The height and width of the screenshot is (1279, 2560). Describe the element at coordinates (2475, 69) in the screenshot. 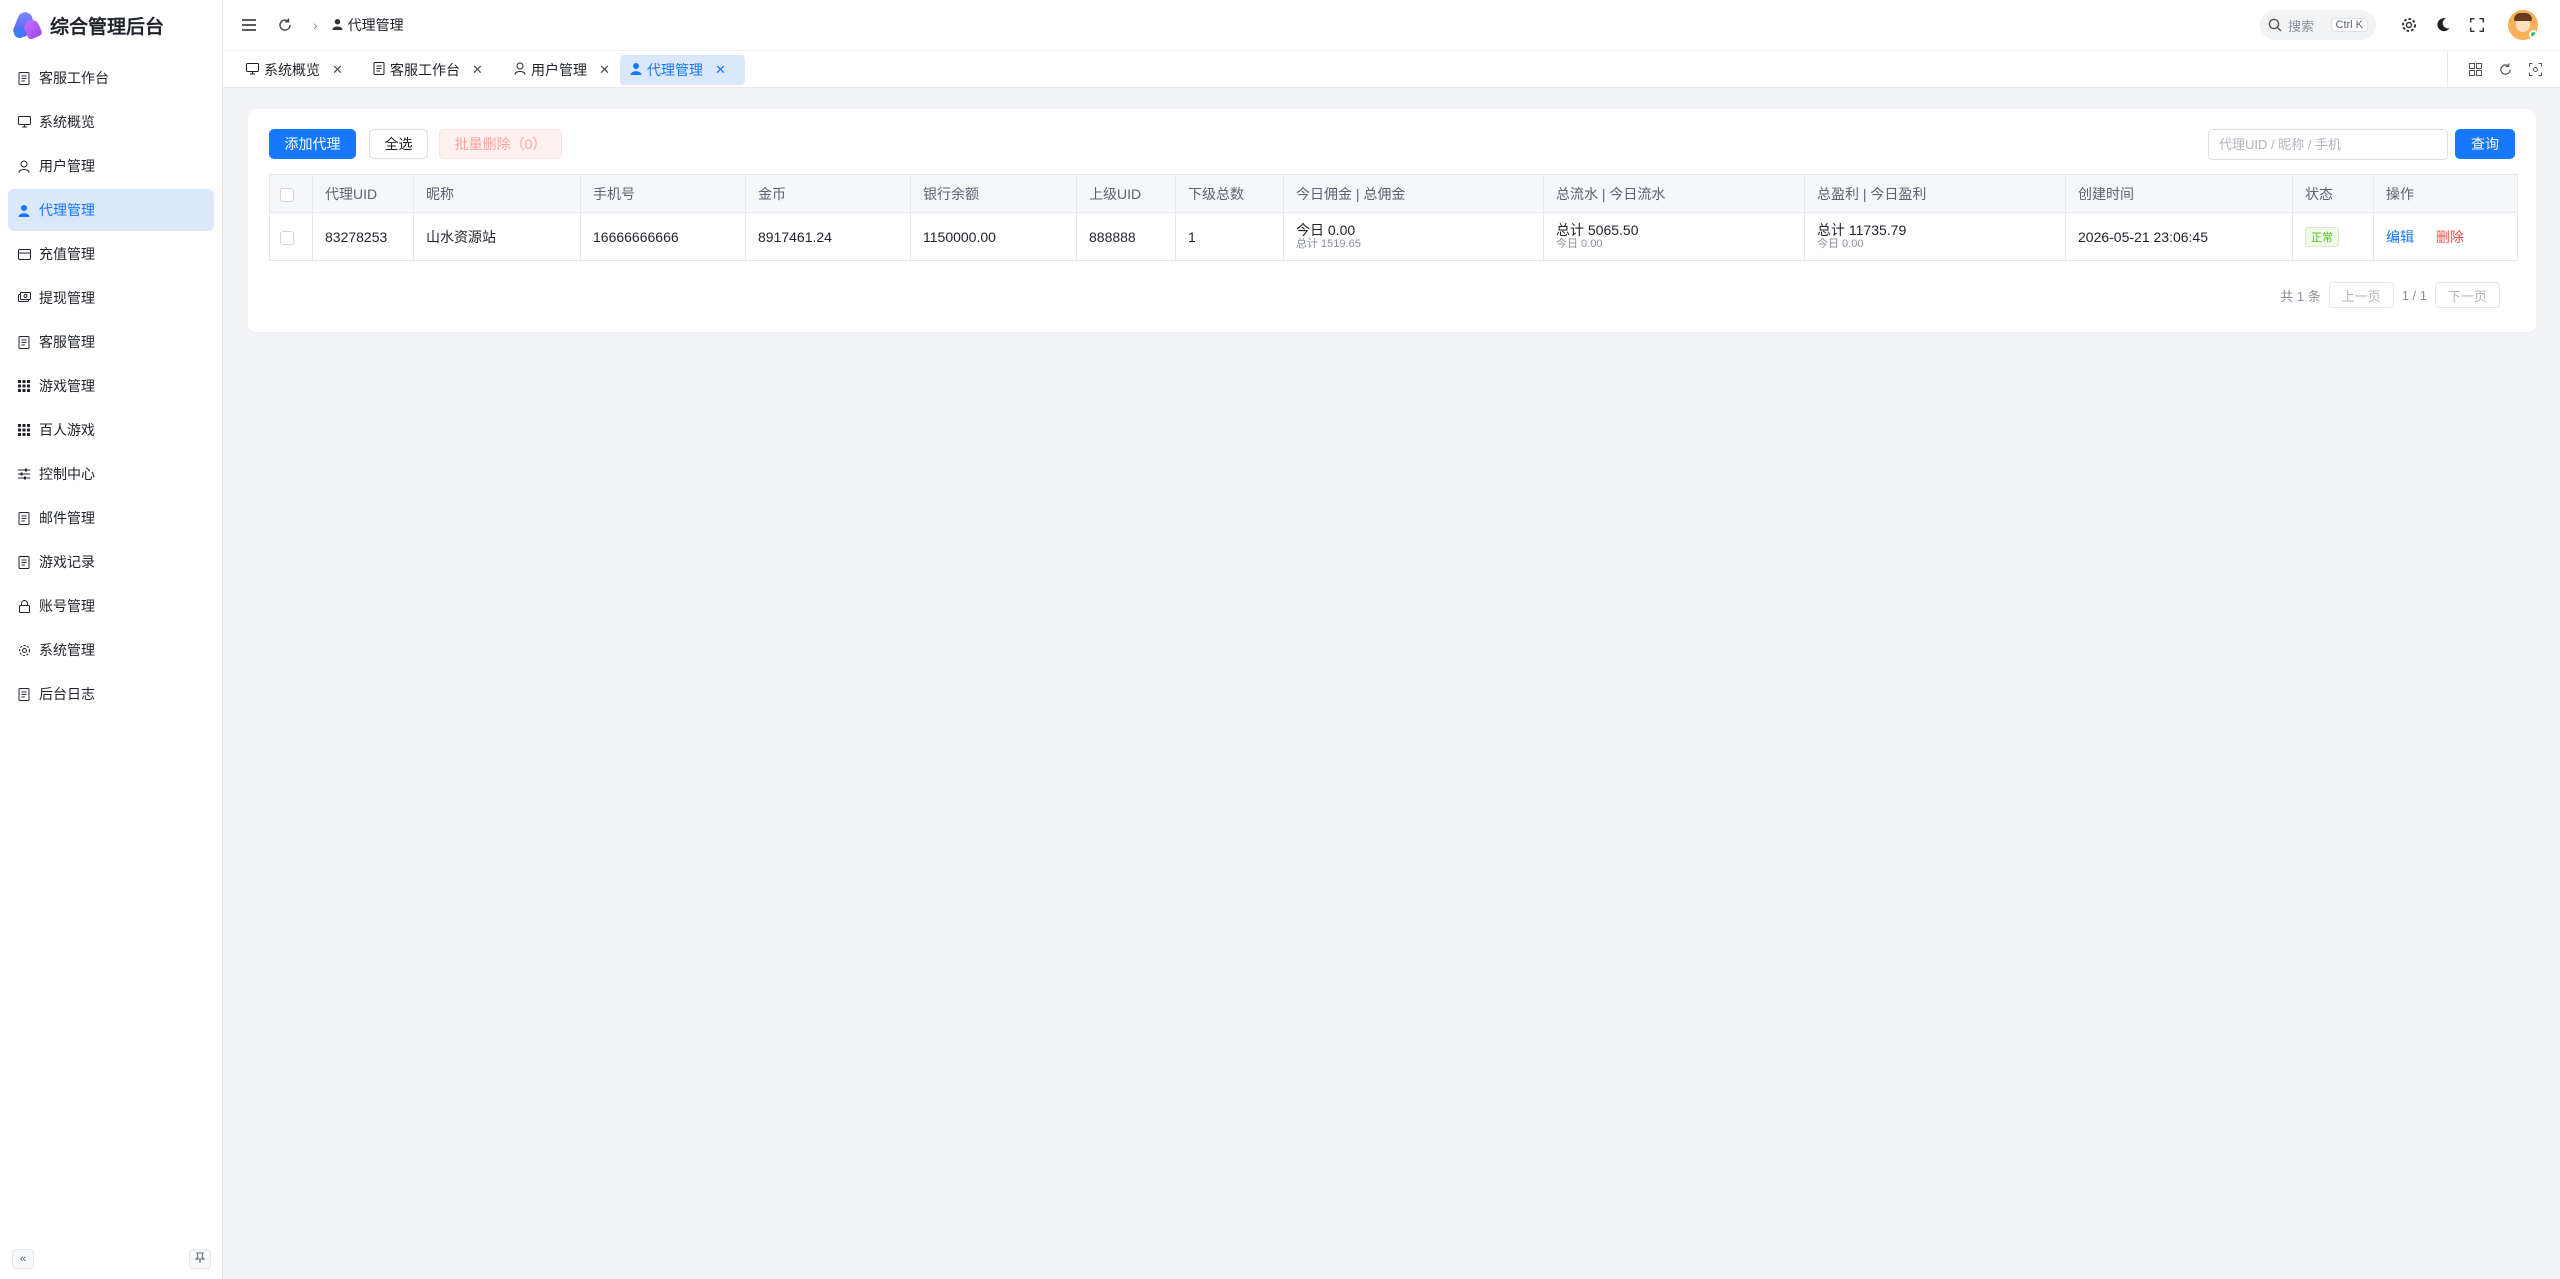

I see `layout-grid-icon` at that location.